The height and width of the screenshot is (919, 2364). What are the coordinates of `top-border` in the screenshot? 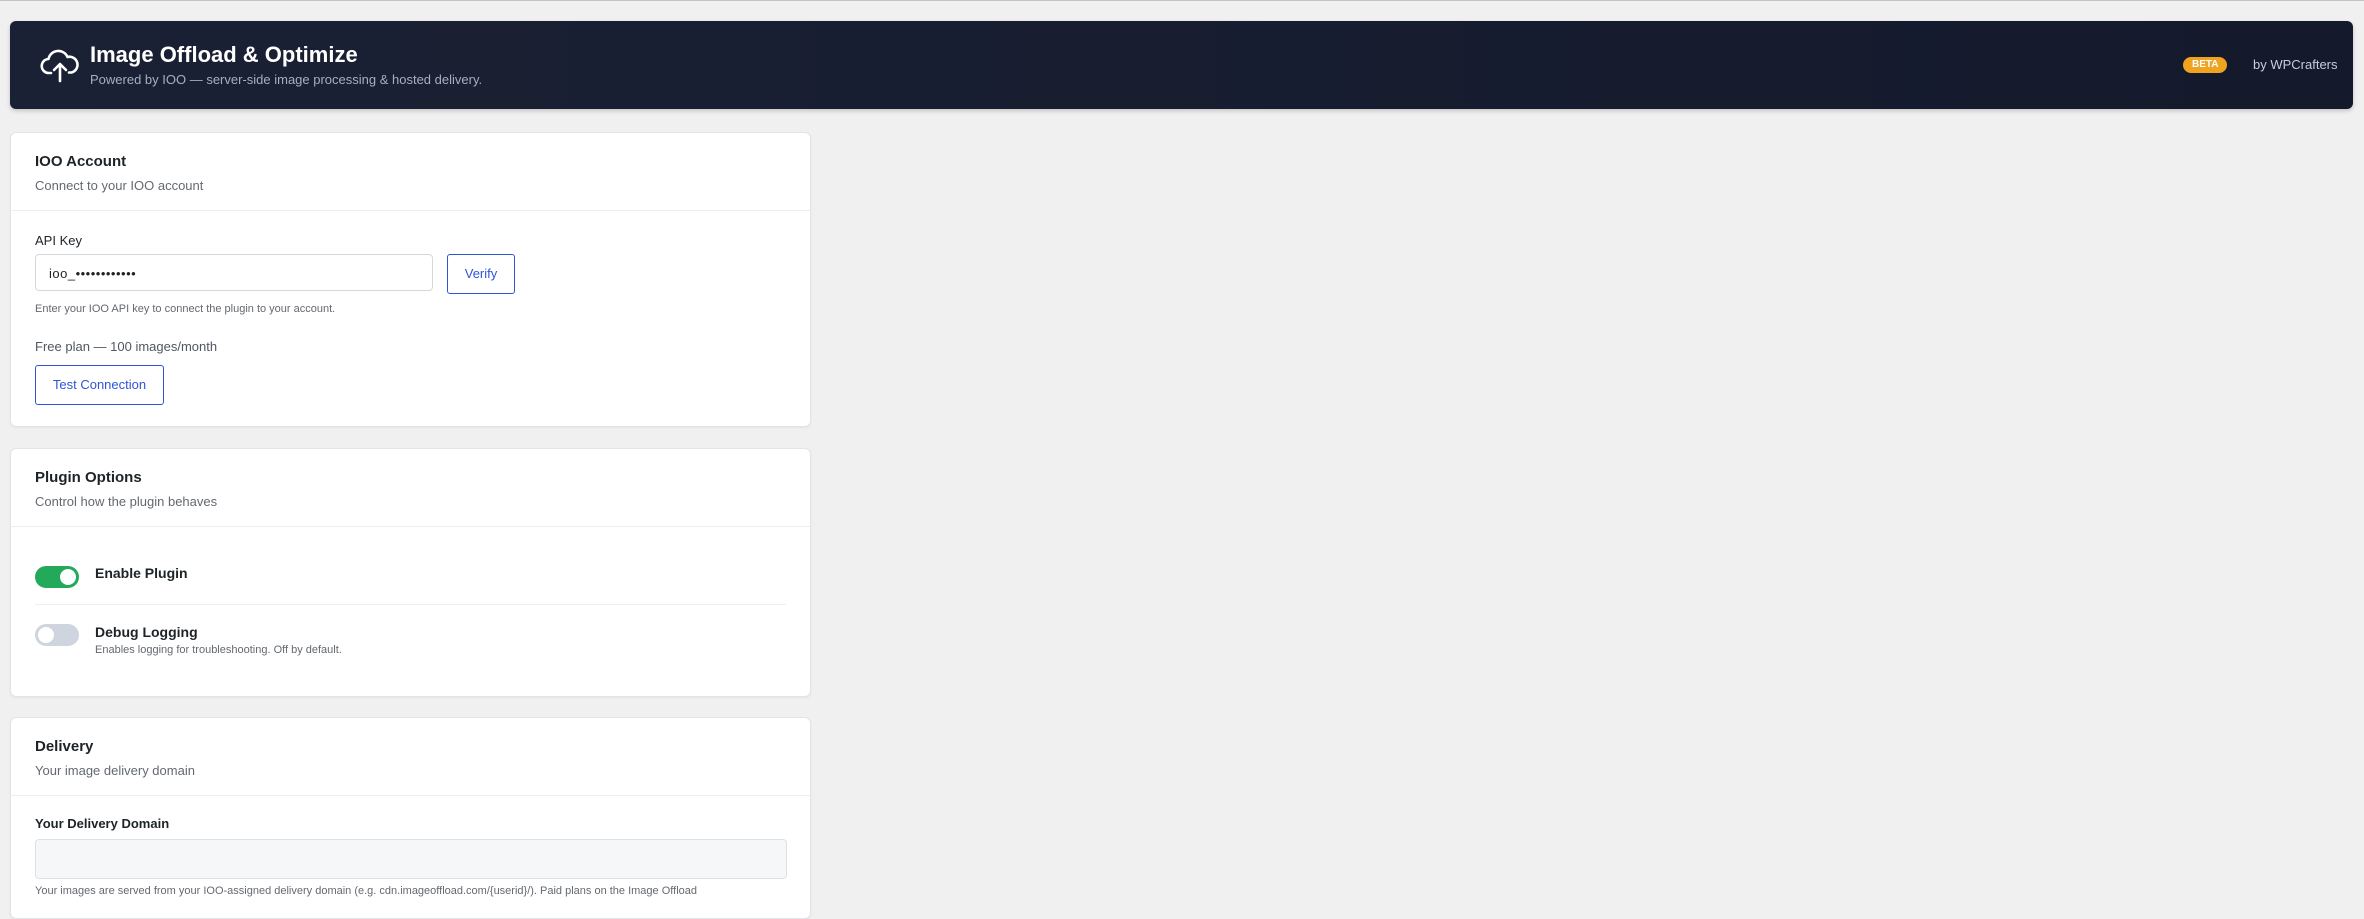 It's located at (1182, 0).